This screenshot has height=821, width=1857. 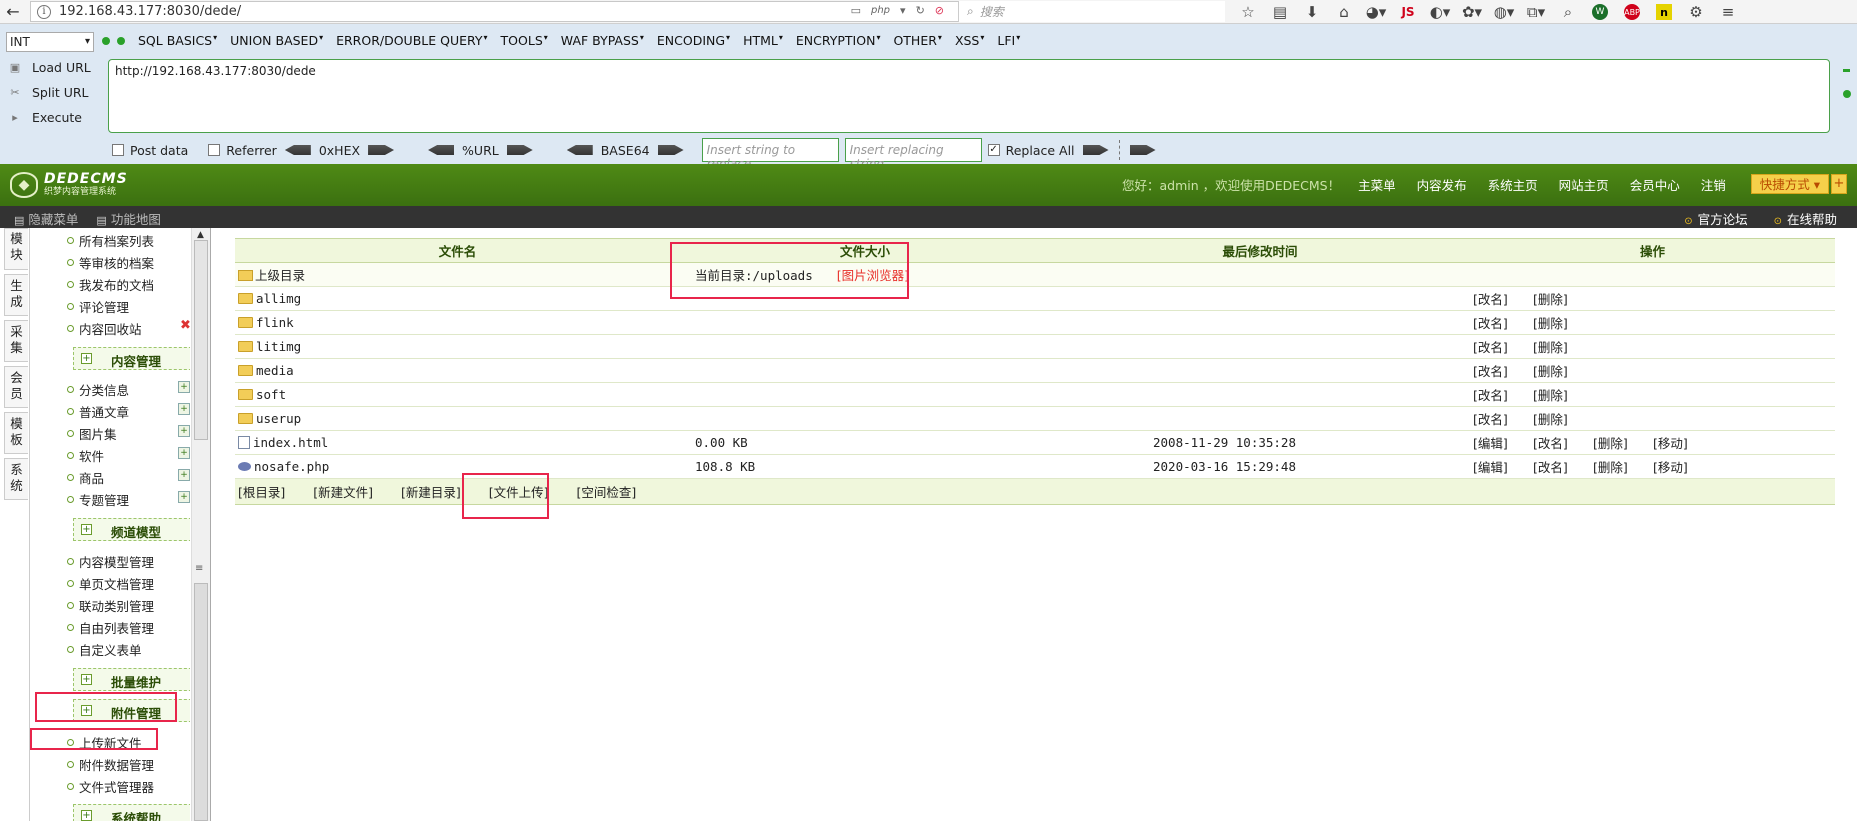 I want to click on file-upload-link: [文件上传], so click(x=519, y=492).